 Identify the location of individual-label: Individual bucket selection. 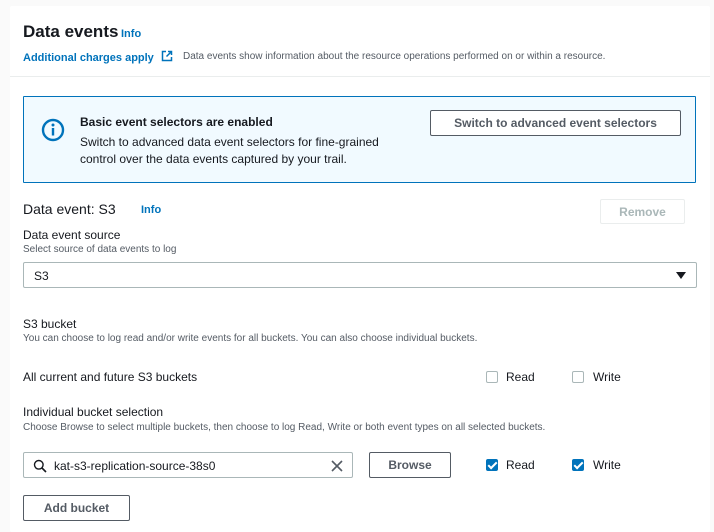
(93, 412).